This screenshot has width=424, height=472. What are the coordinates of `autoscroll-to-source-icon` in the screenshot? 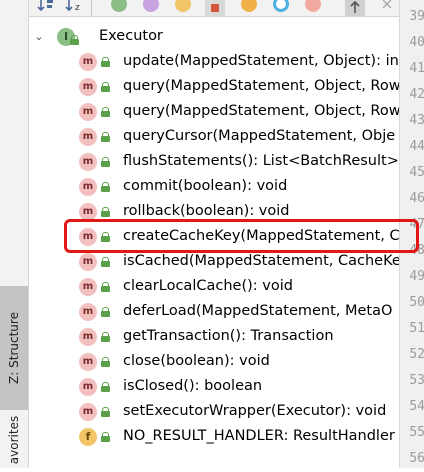 It's located at (355, 8).